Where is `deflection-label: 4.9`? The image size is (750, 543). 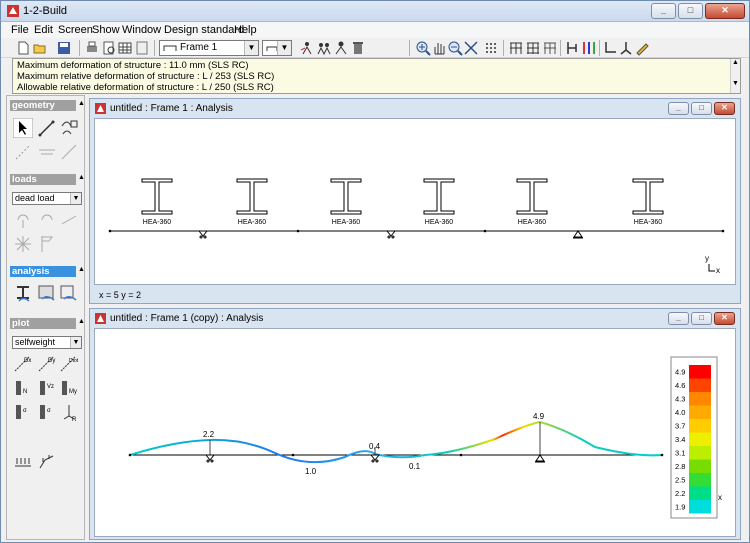
deflection-label: 4.9 is located at coordinates (539, 416).